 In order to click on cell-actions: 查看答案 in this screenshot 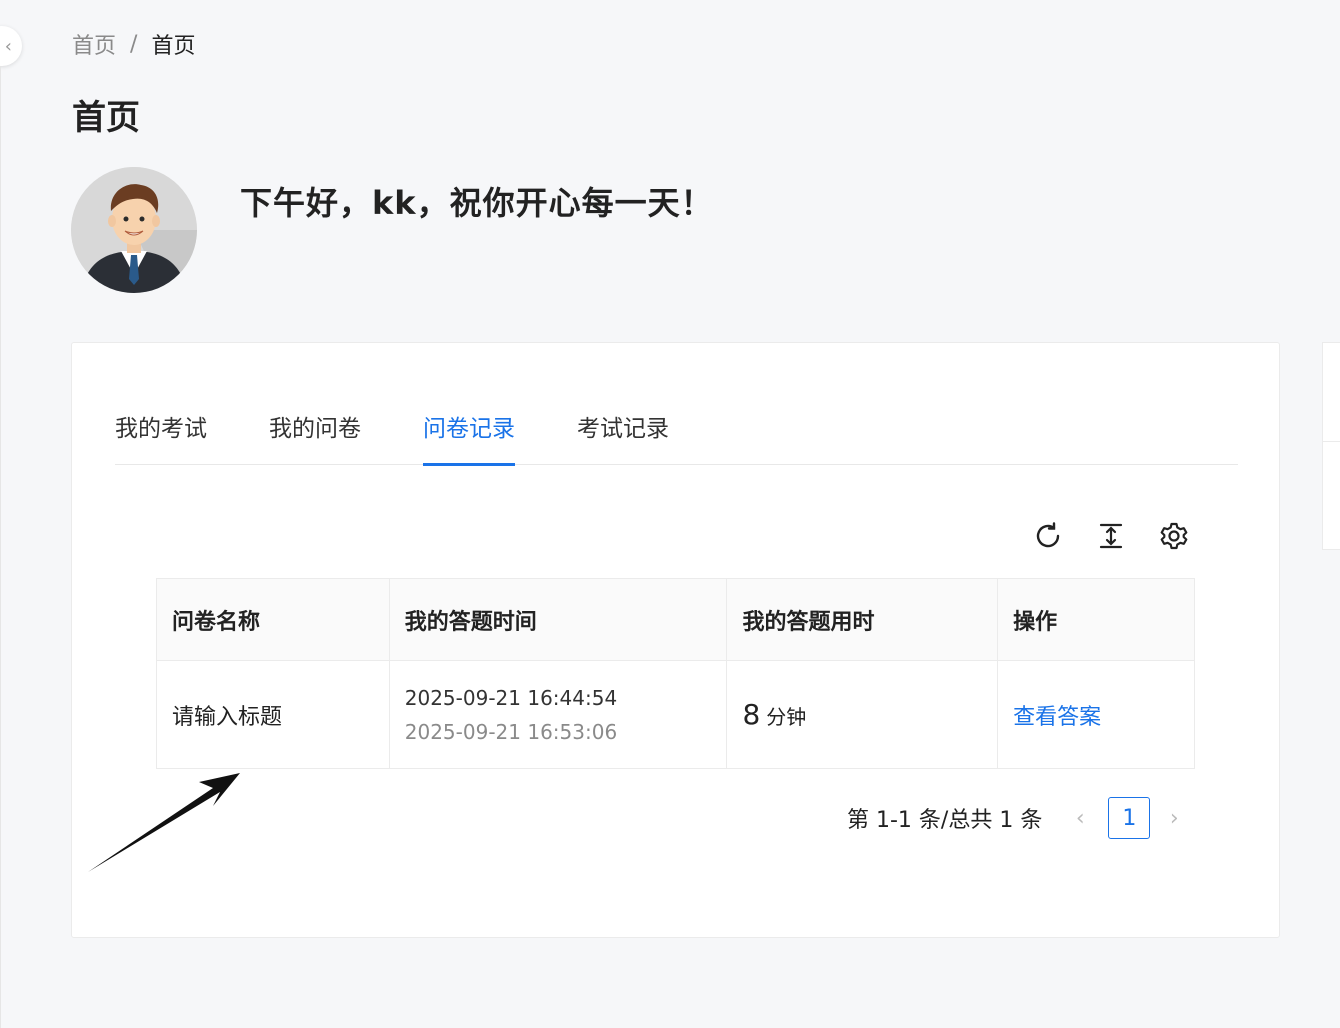, I will do `click(1096, 714)`.